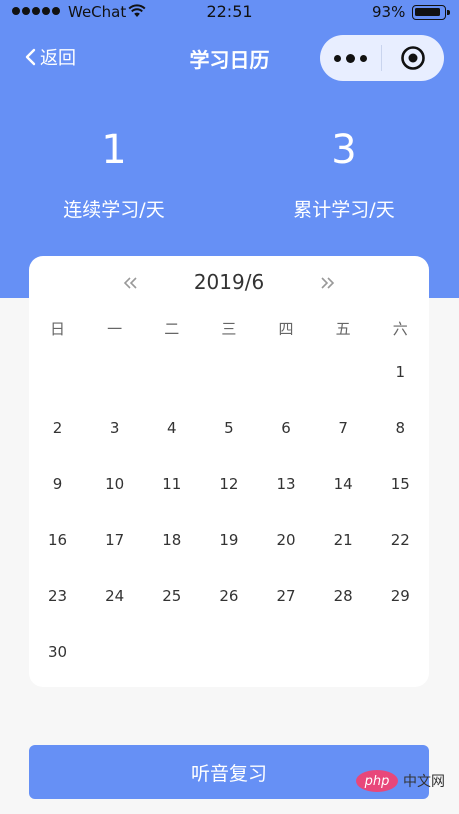 This screenshot has width=459, height=814. Describe the element at coordinates (114, 210) in the screenshot. I see `streak-days-label: 连续学习/天` at that location.